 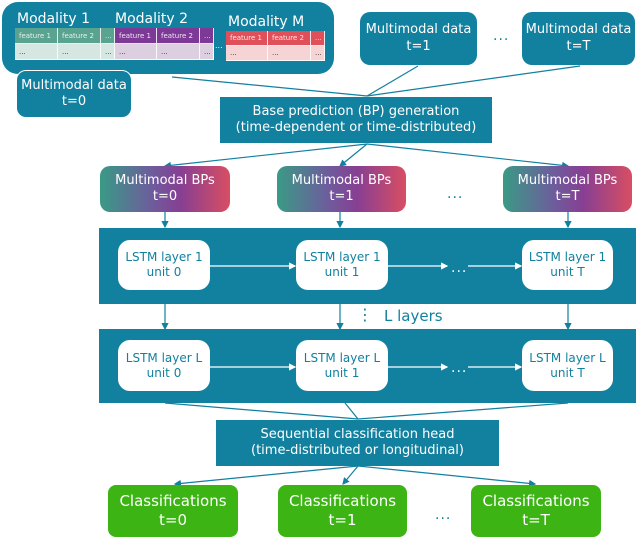 What do you see at coordinates (357, 434) in the screenshot?
I see `classification-head-title: Sequential classification head` at bounding box center [357, 434].